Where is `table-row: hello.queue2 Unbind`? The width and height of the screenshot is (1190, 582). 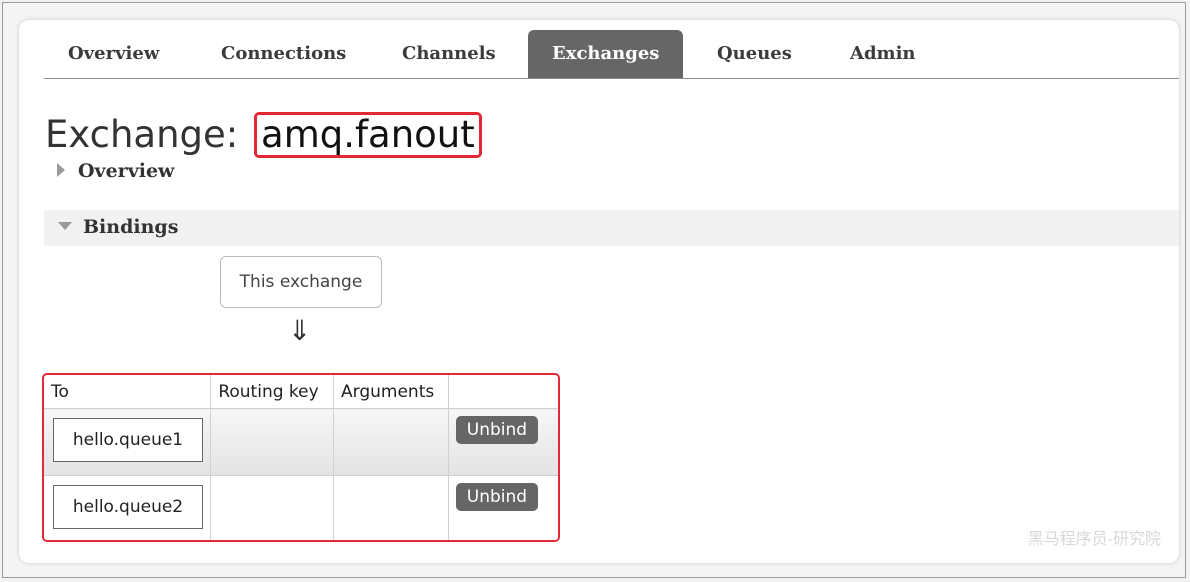
table-row: hello.queue2 Unbind is located at coordinates (301, 507).